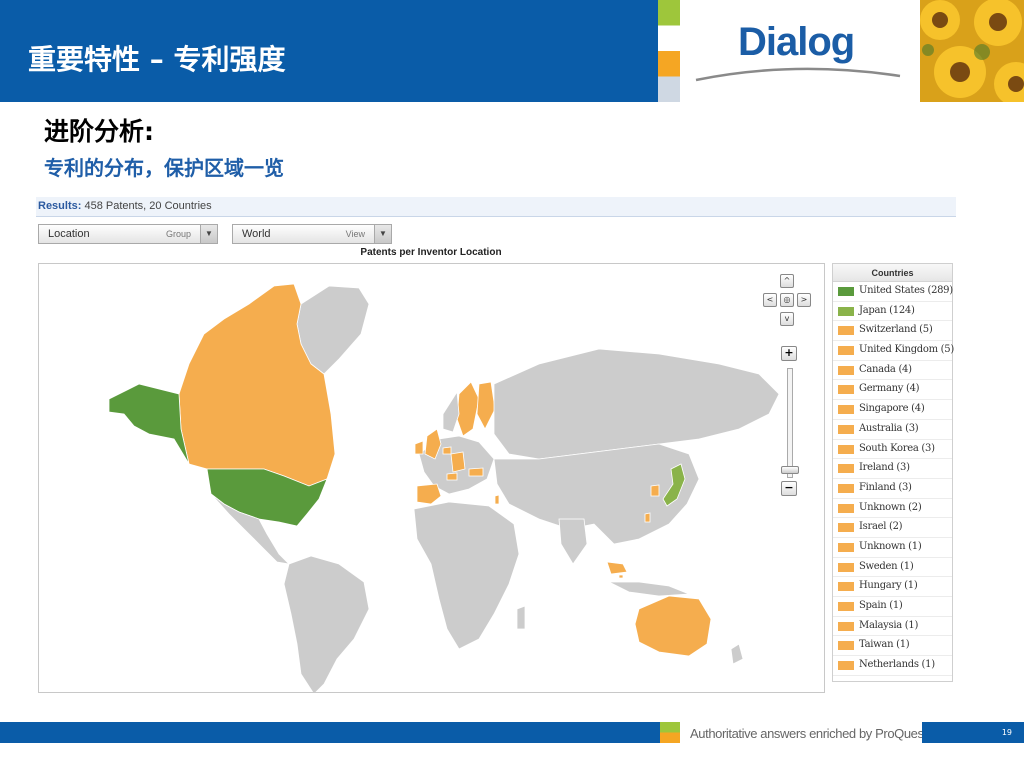 The width and height of the screenshot is (1024, 768). Describe the element at coordinates (893, 351) in the screenshot. I see `legend-item: United Kingdom (5)` at that location.